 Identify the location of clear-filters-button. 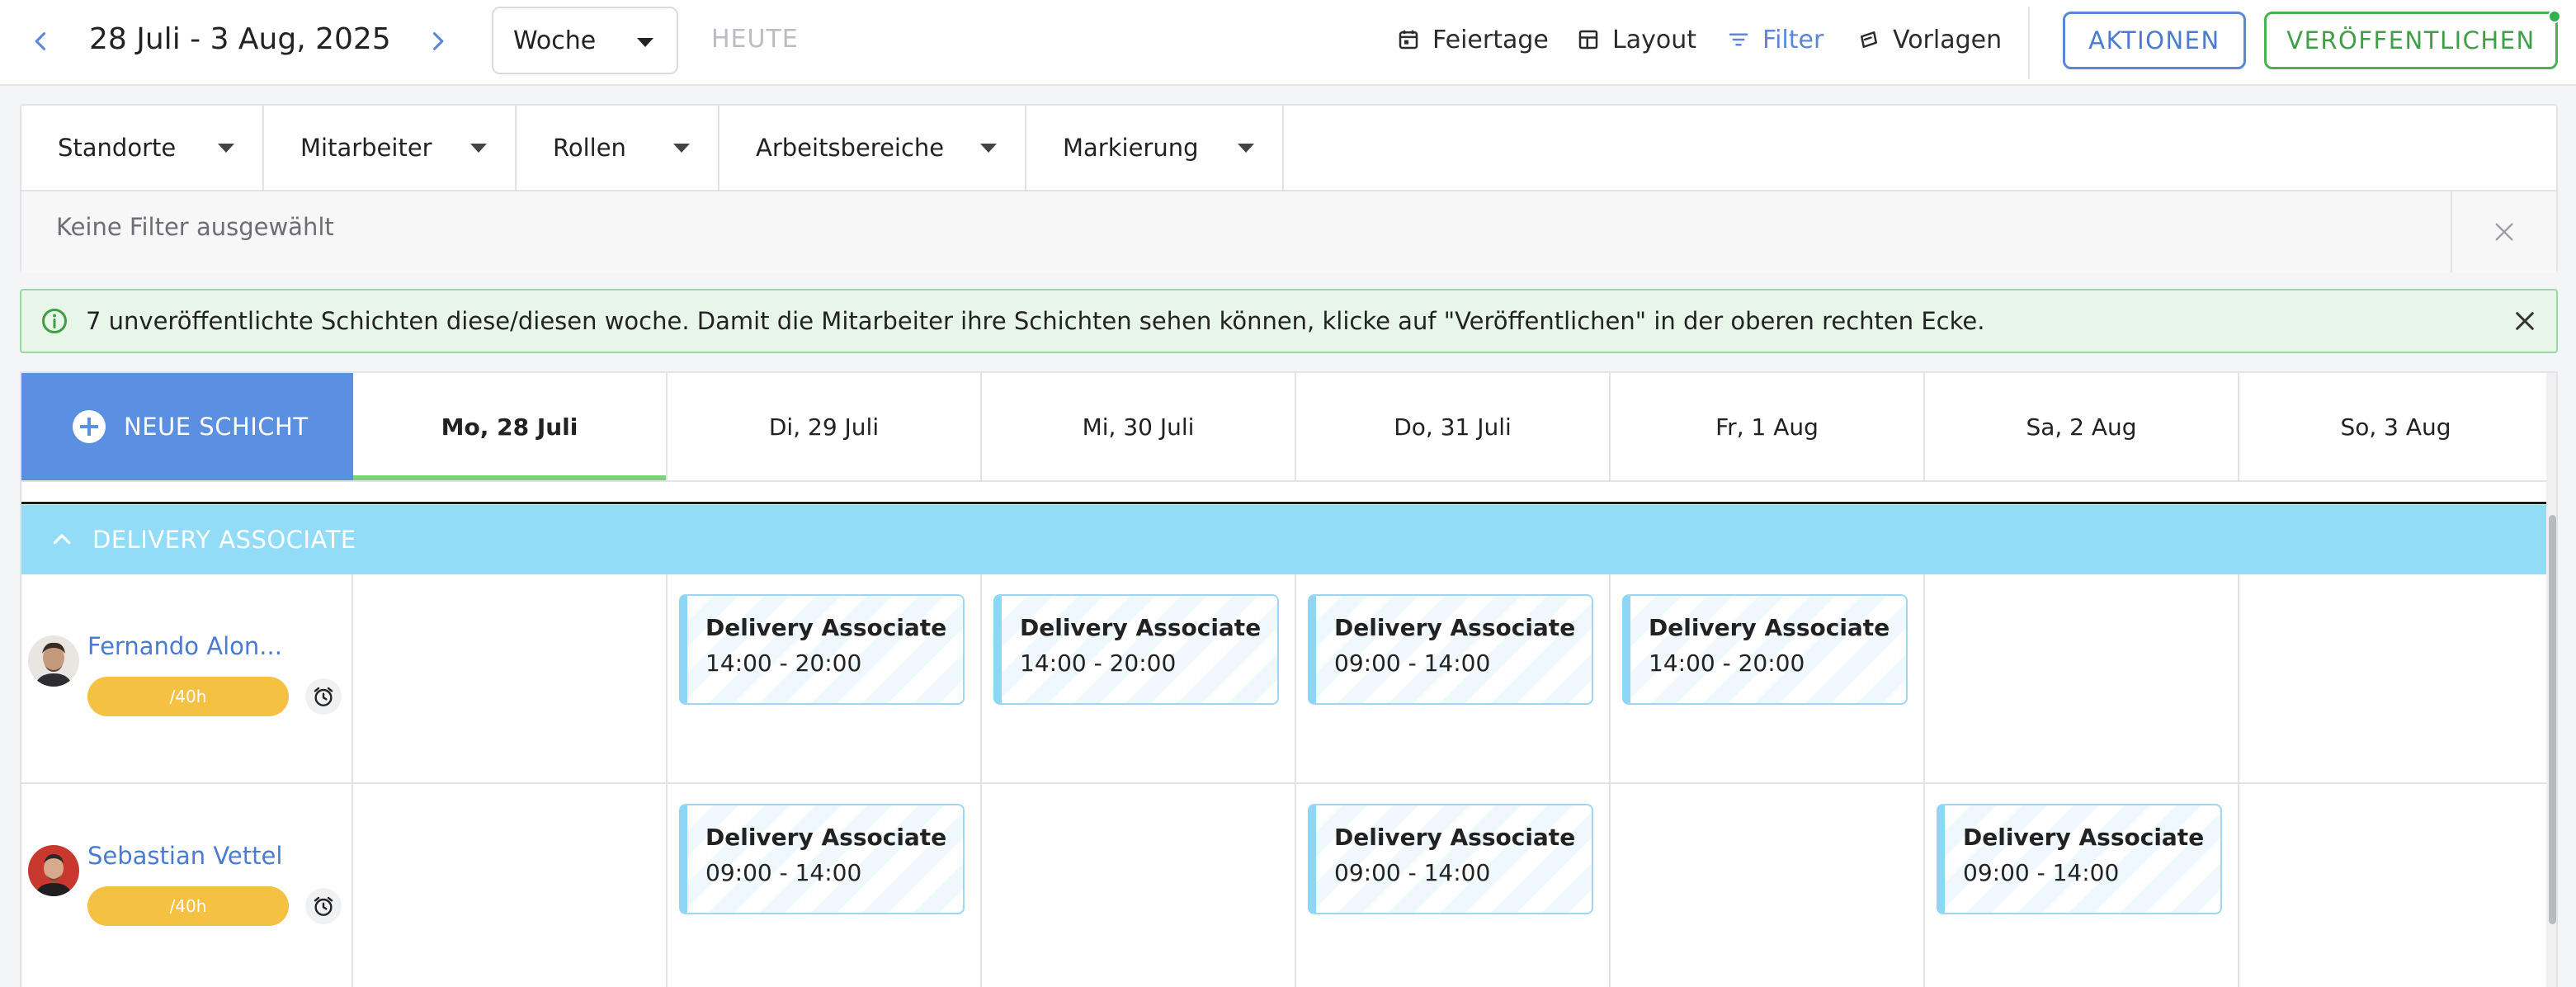
(2503, 231).